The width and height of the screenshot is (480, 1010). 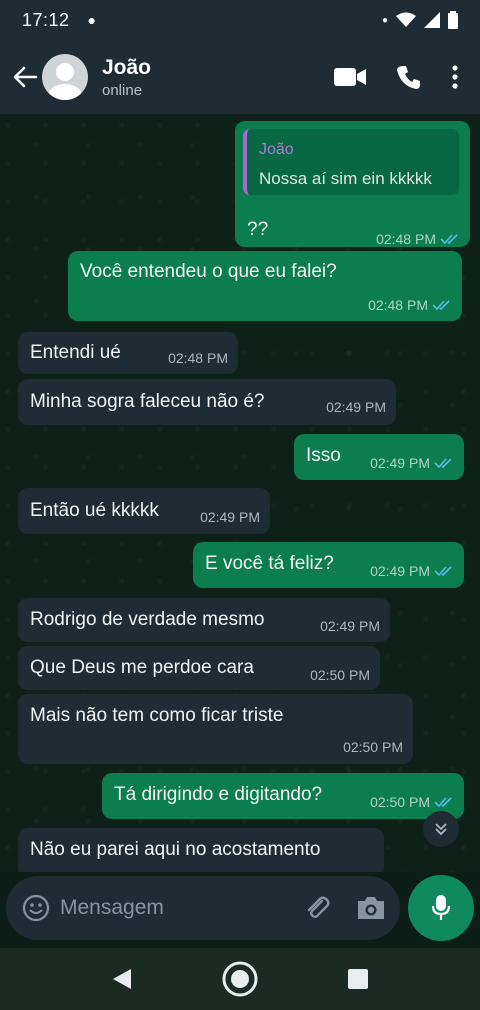 What do you see at coordinates (147, 619) in the screenshot?
I see `message-text: Rodrigo de verdade mesmo` at bounding box center [147, 619].